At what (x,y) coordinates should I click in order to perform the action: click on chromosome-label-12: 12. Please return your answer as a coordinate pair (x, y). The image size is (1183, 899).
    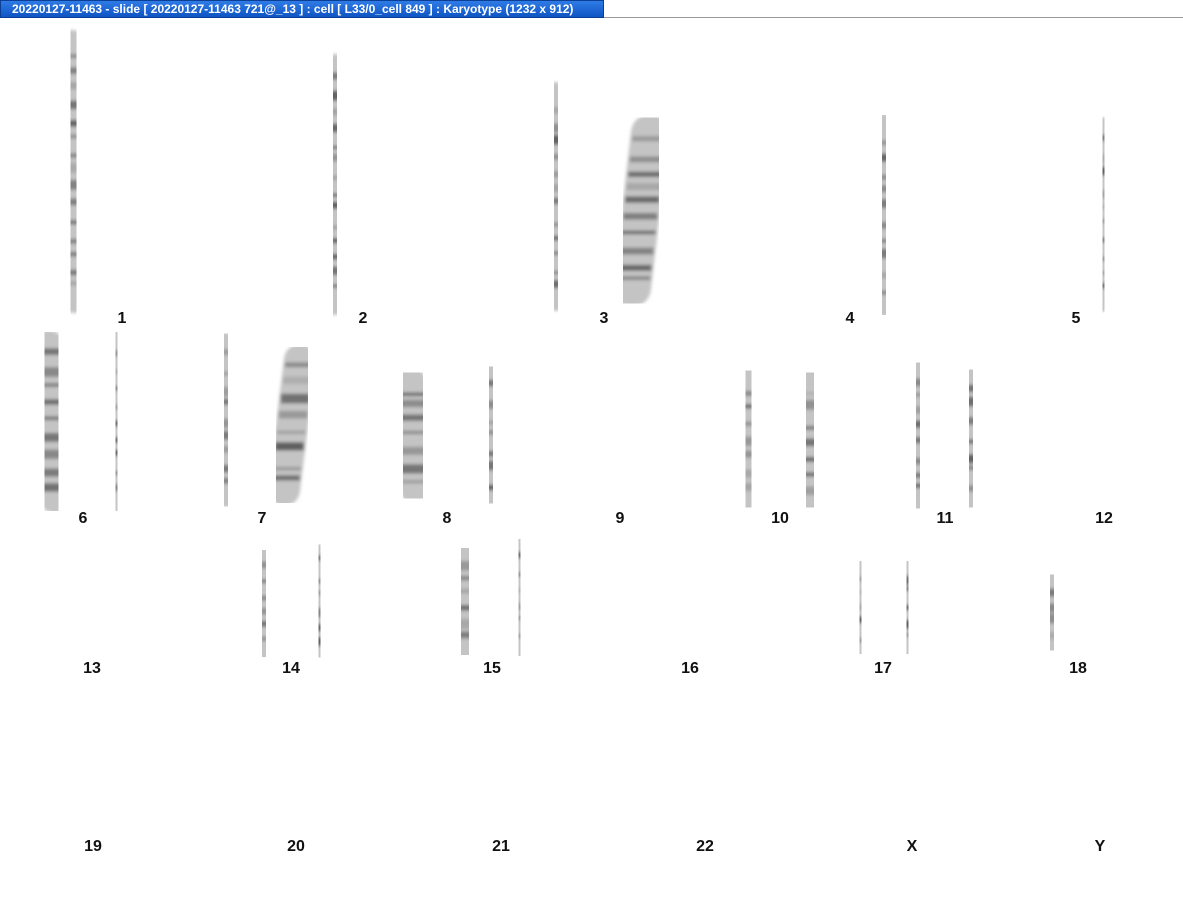
    Looking at the image, I should click on (1104, 518).